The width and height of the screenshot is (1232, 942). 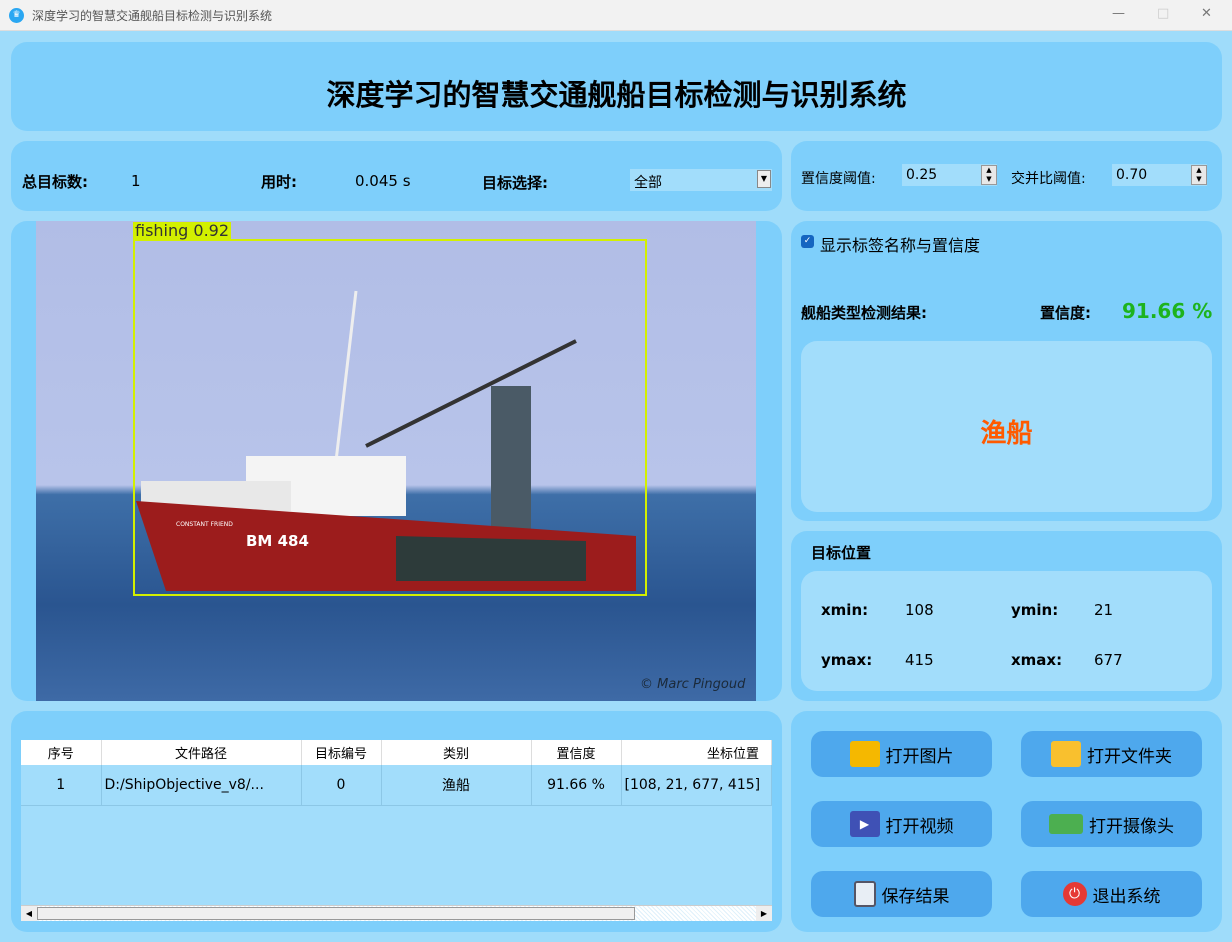 I want to click on select-label: 目标选择:, so click(x=515, y=183).